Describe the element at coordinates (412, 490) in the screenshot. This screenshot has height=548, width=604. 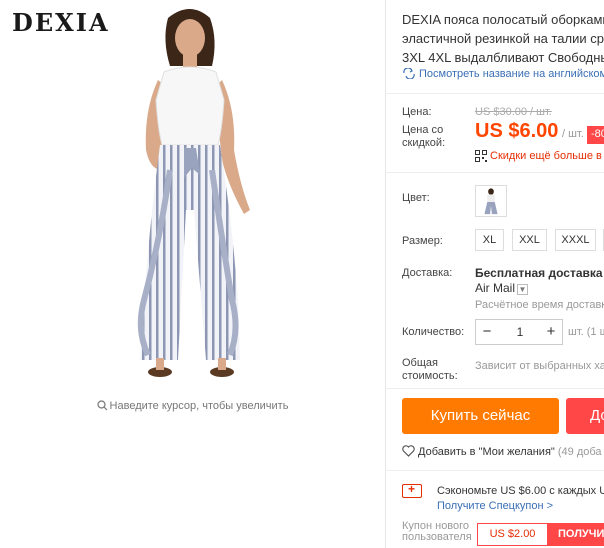
I see `coupon-icon` at that location.